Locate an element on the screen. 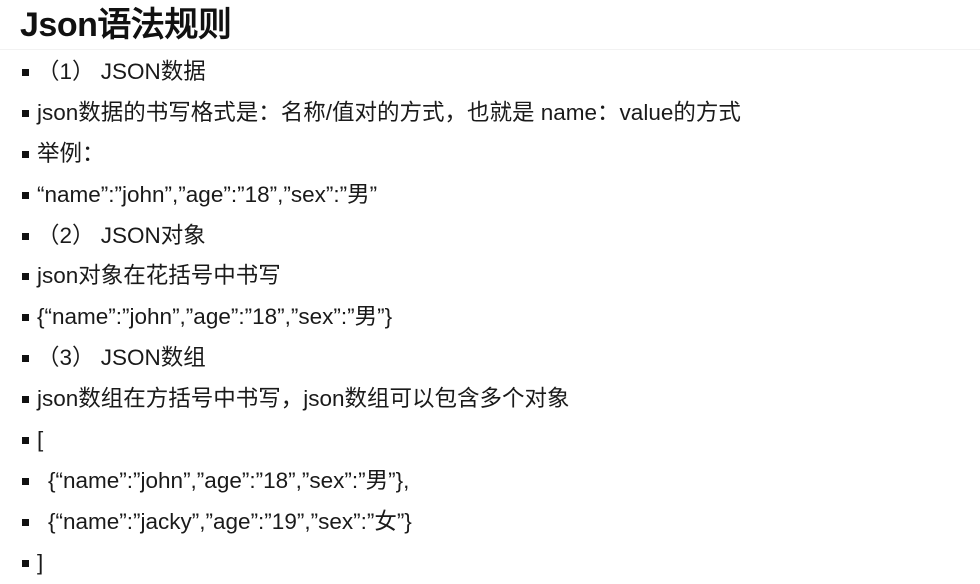 The image size is (980, 584). bullet-item: 举例： is located at coordinates (490, 154).